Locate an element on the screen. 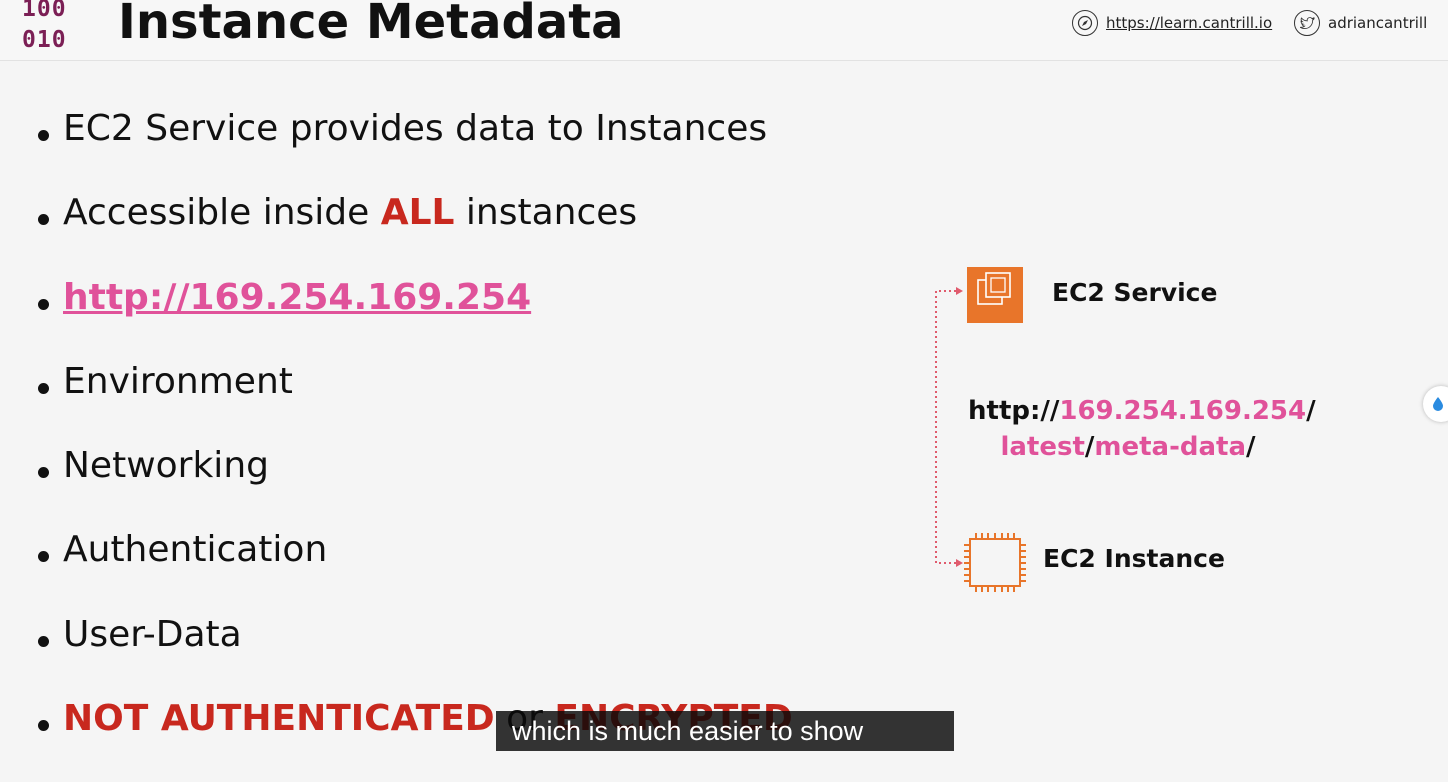  bullet-text: Networking is located at coordinates (166, 466).